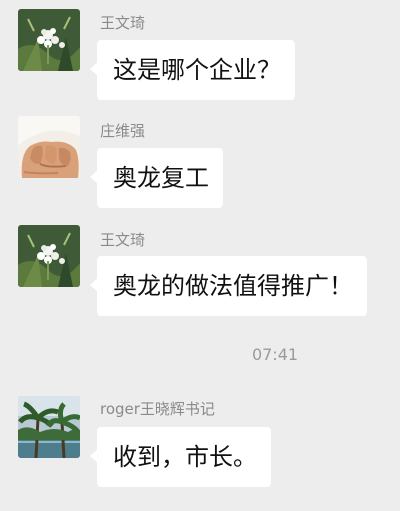 This screenshot has width=400, height=511. I want to click on palm-trees-avatar-icon, so click(49, 427).